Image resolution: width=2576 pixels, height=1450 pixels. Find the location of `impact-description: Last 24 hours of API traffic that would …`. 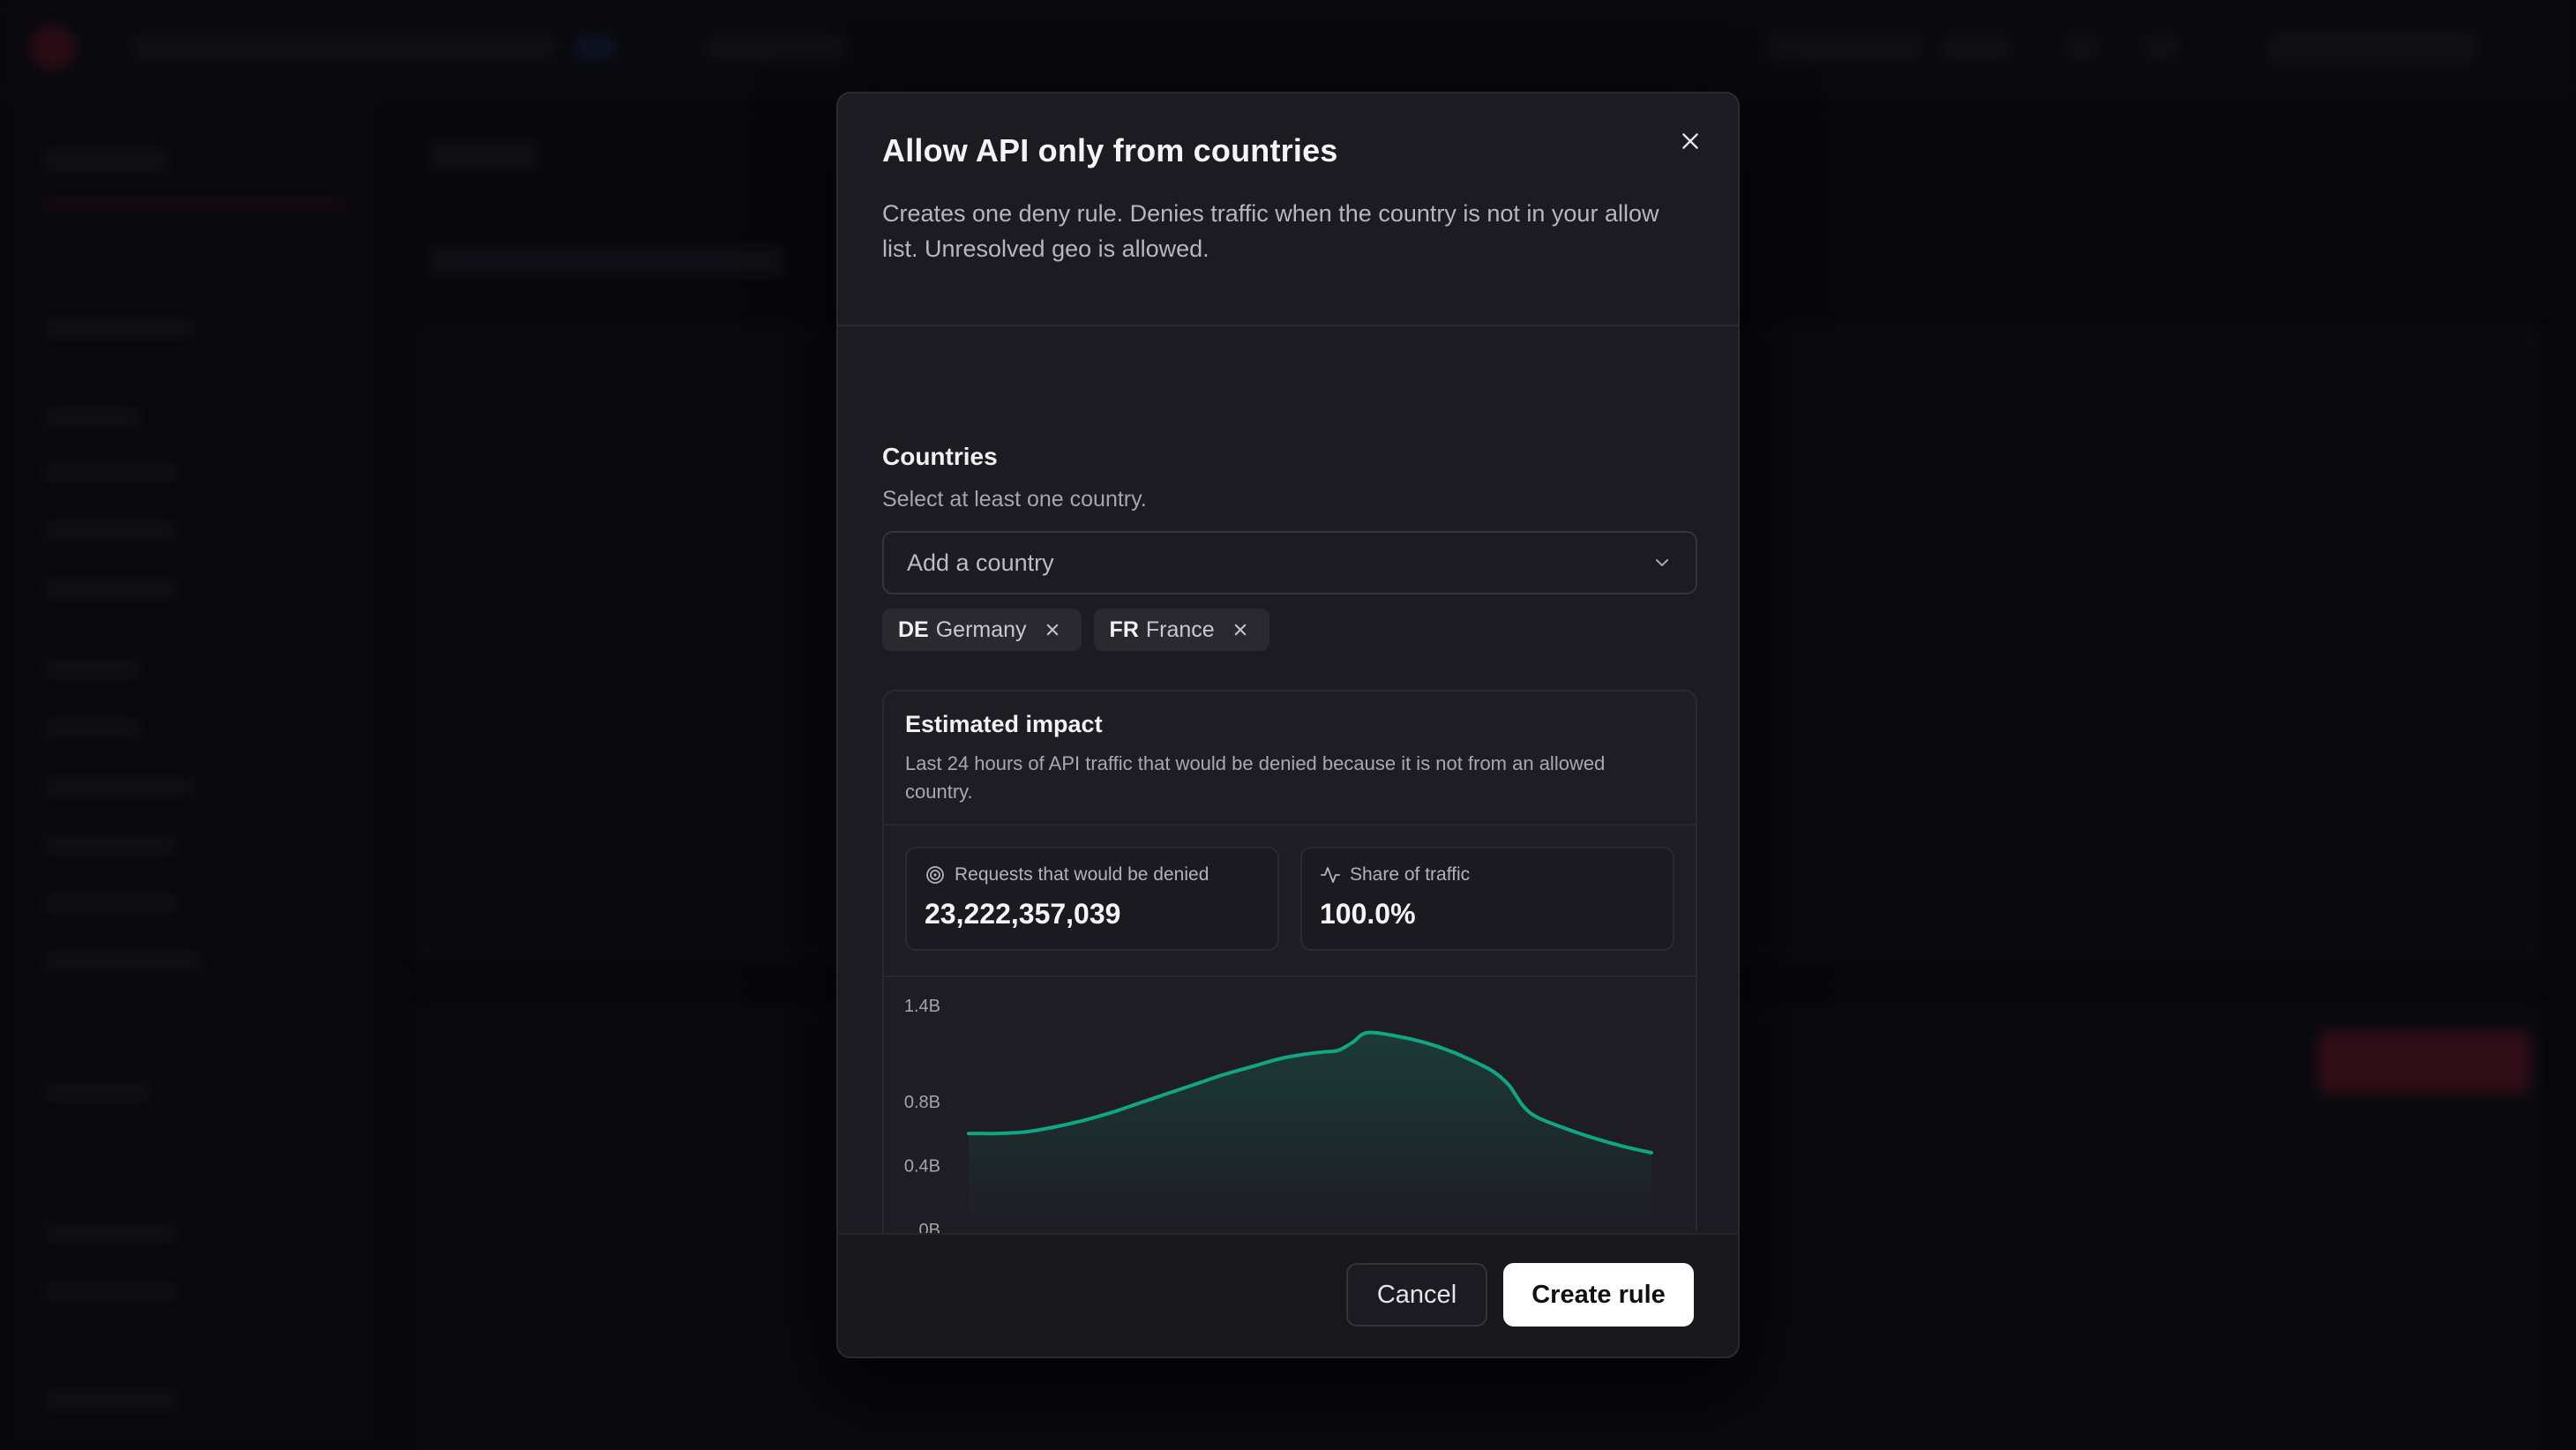

impact-description: Last 24 hours of API traffic that would … is located at coordinates (1255, 777).